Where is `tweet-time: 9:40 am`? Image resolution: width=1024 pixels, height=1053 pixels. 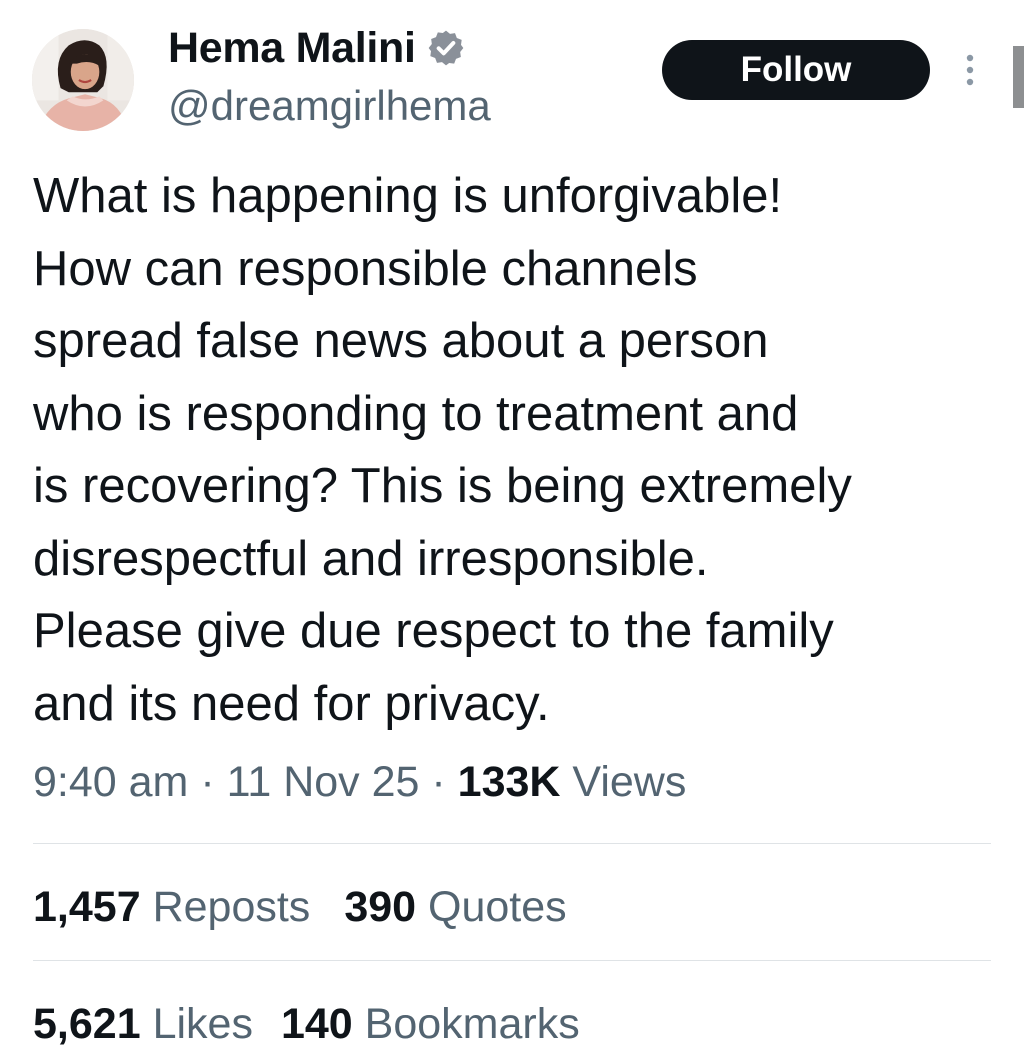 tweet-time: 9:40 am is located at coordinates (110, 782).